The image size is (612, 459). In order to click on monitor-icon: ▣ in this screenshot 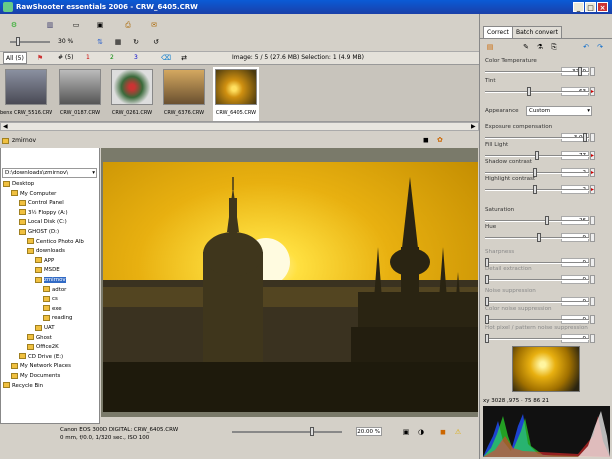, I will do `click(100, 24)`.